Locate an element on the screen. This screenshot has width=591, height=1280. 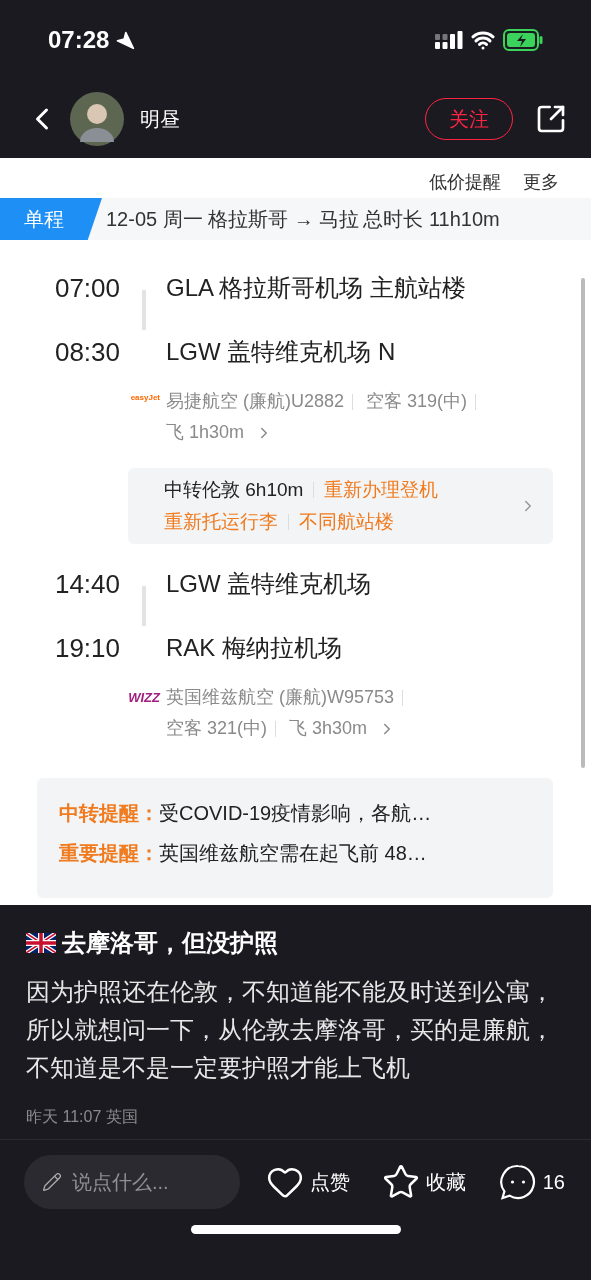
header-link: 更多 is located at coordinates (541, 182).